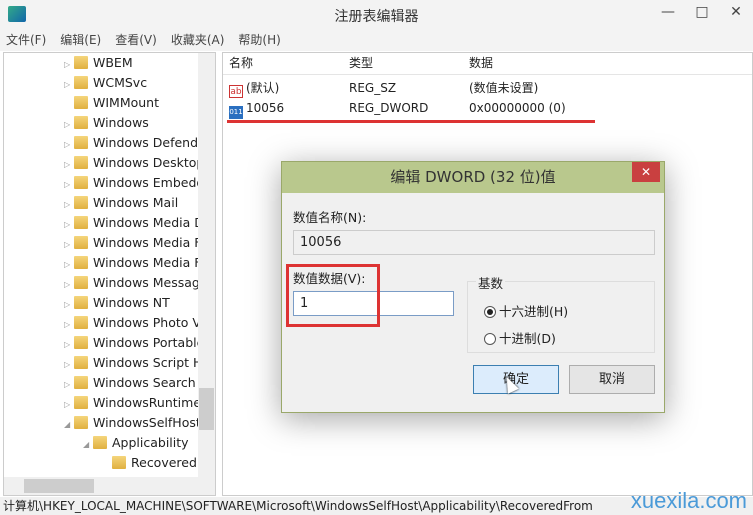  I want to click on list-row: ab (默认) REG_SZ (数值未设置), so click(487, 88).